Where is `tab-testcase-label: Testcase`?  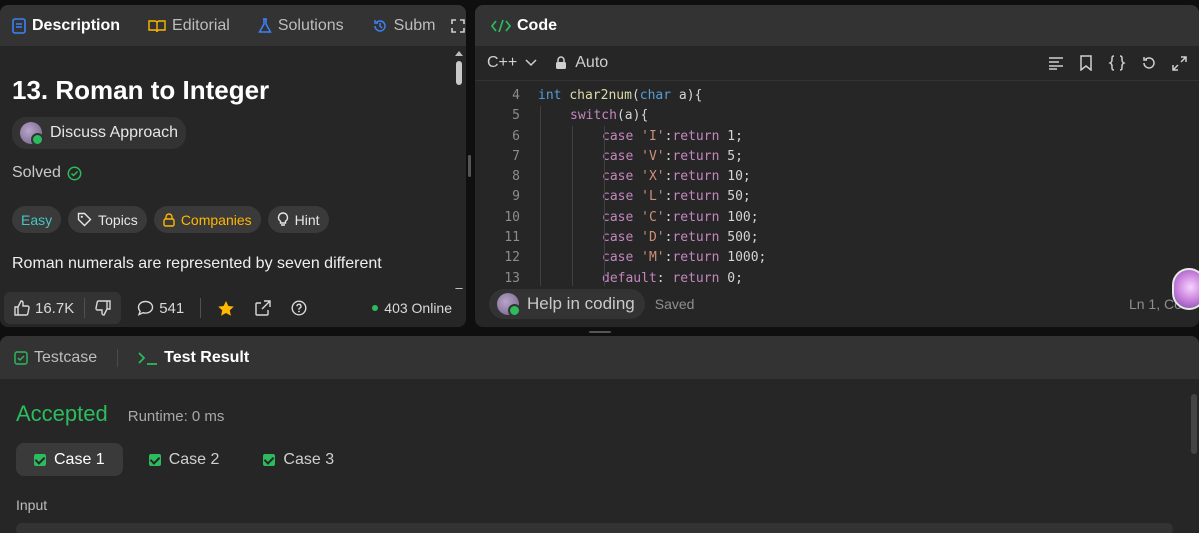
tab-testcase-label: Testcase is located at coordinates (66, 357).